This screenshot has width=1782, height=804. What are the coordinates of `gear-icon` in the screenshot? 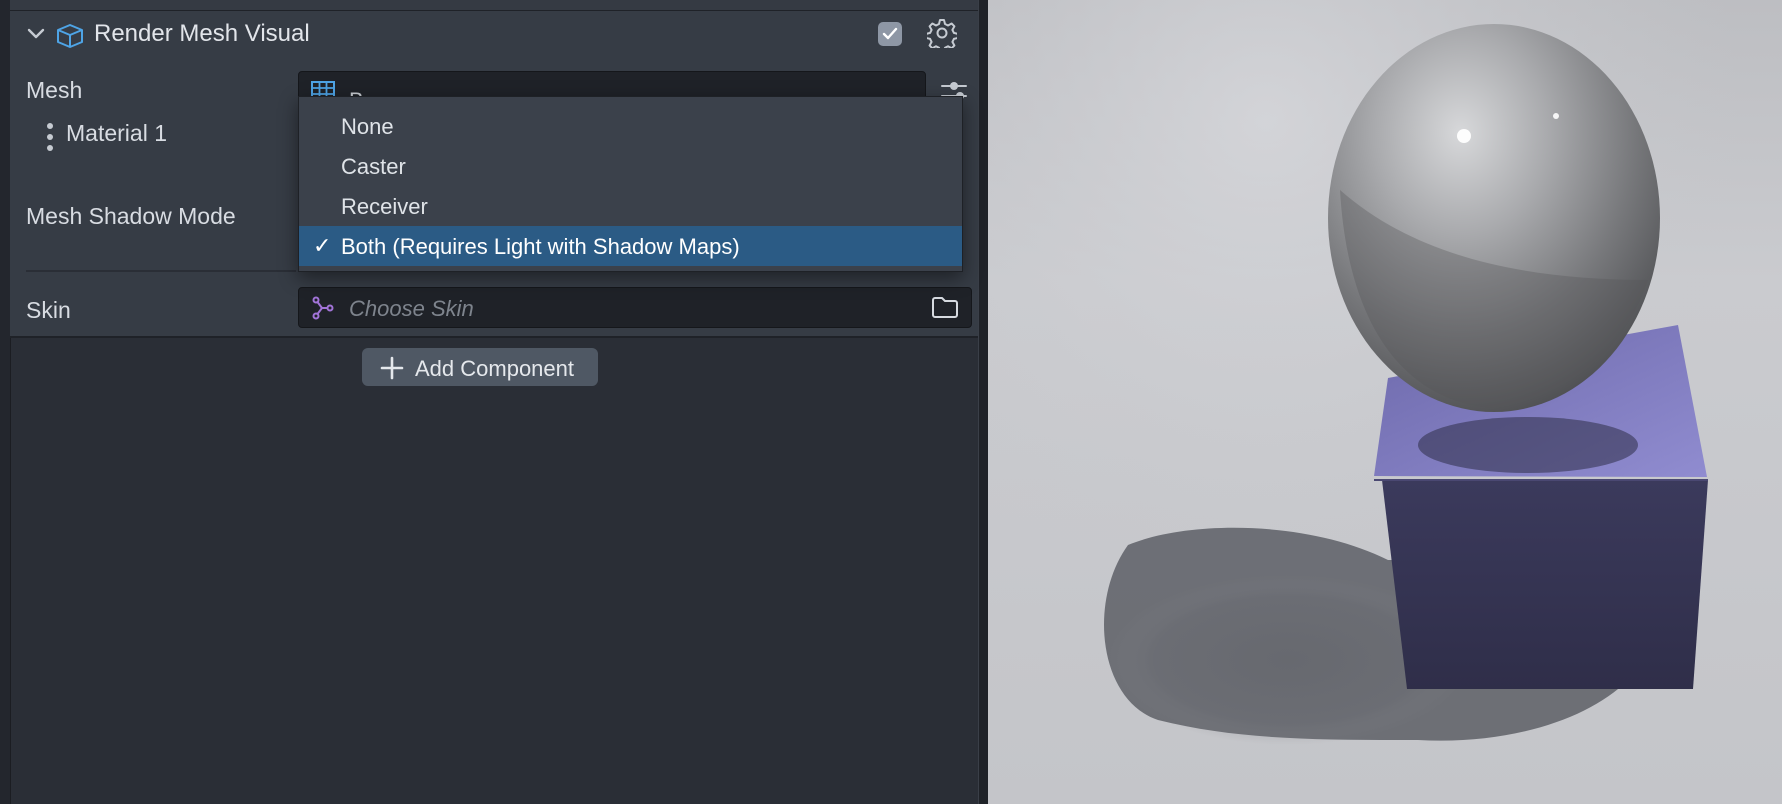 It's located at (942, 33).